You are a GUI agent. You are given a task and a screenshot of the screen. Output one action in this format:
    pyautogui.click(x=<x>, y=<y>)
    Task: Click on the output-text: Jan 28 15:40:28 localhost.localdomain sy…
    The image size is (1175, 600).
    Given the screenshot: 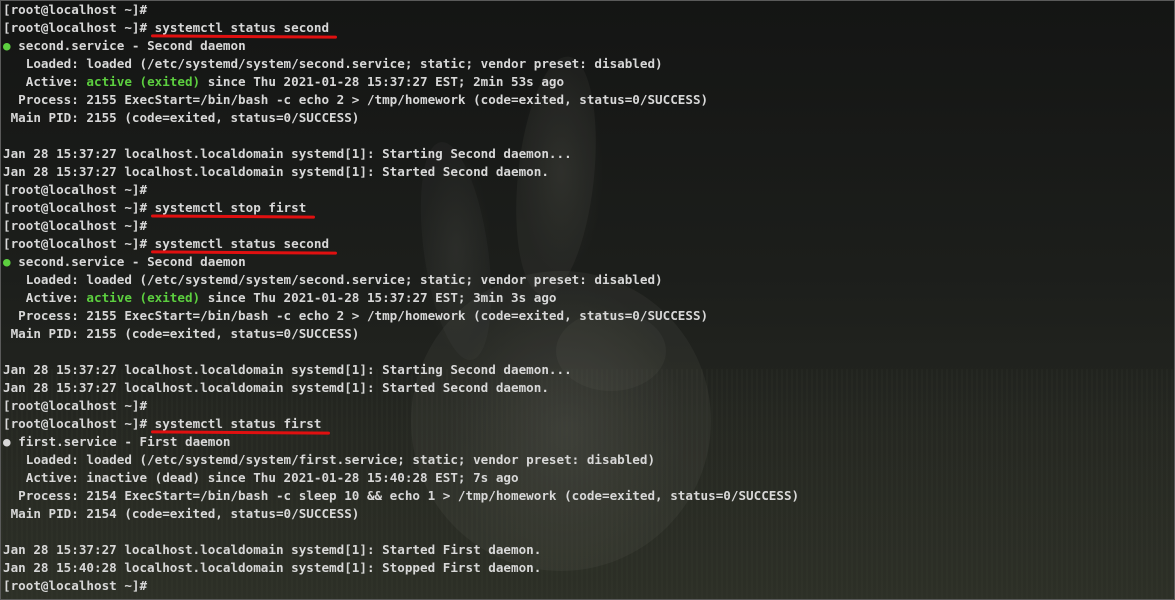 What is the action you would take?
    pyautogui.click(x=272, y=567)
    